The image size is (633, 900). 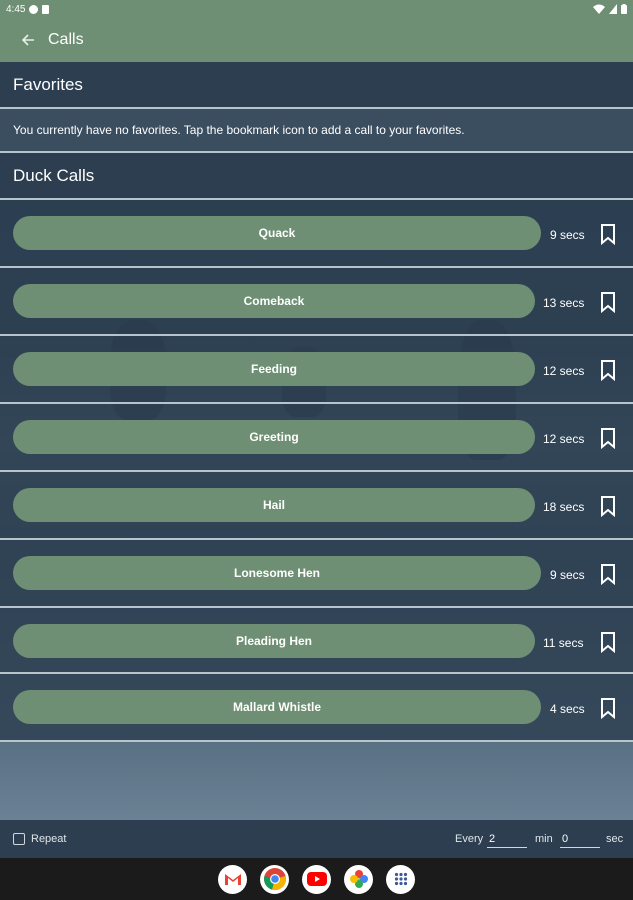 What do you see at coordinates (48, 84) in the screenshot?
I see `favorites-title: Favorites` at bounding box center [48, 84].